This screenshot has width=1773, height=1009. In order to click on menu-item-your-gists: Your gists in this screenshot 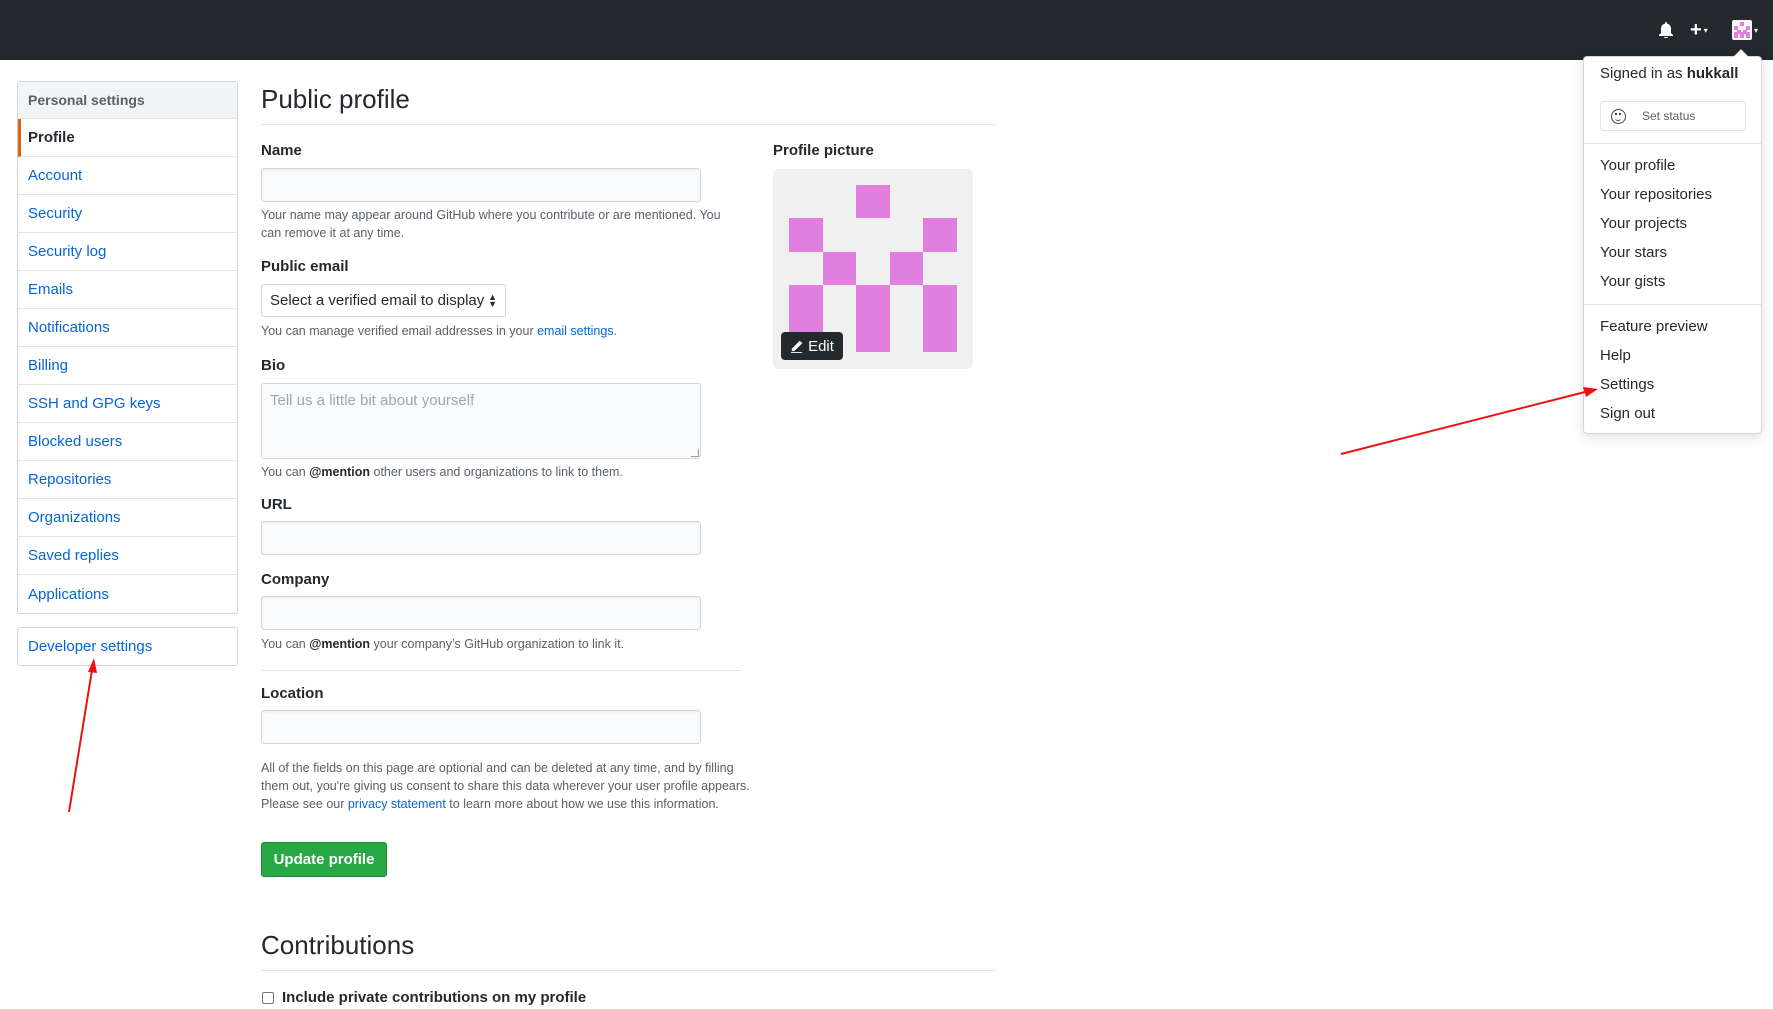, I will do `click(1632, 281)`.